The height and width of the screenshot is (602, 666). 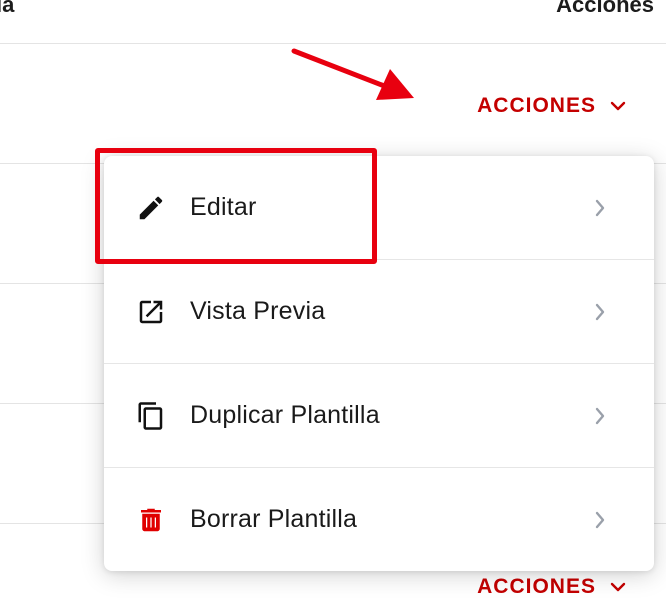 What do you see at coordinates (333, 43) in the screenshot?
I see `row-divider` at bounding box center [333, 43].